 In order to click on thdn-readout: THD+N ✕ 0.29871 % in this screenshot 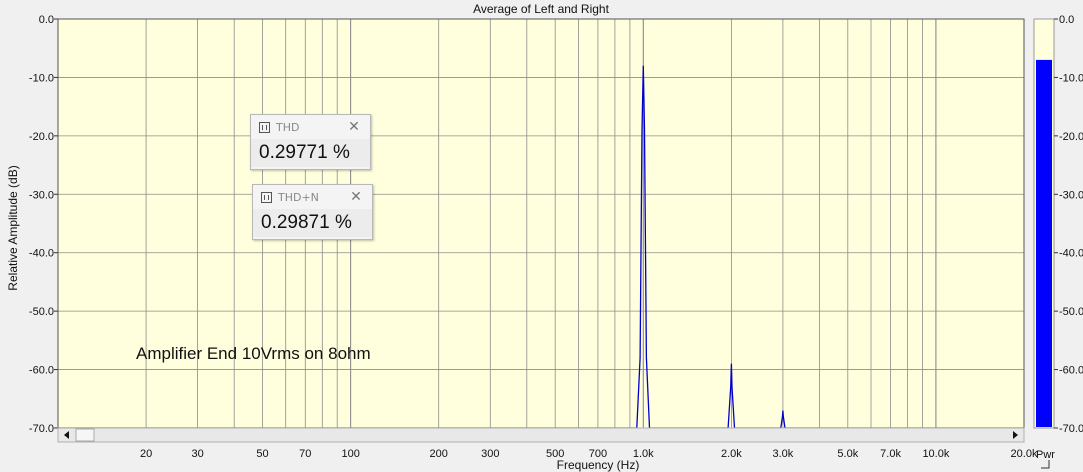, I will do `click(312, 212)`.